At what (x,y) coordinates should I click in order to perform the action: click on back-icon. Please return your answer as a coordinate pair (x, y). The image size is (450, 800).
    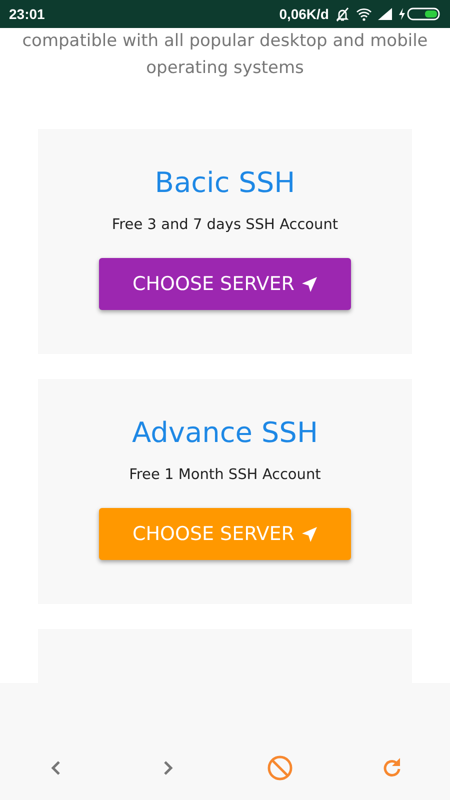
    Looking at the image, I should click on (56, 768).